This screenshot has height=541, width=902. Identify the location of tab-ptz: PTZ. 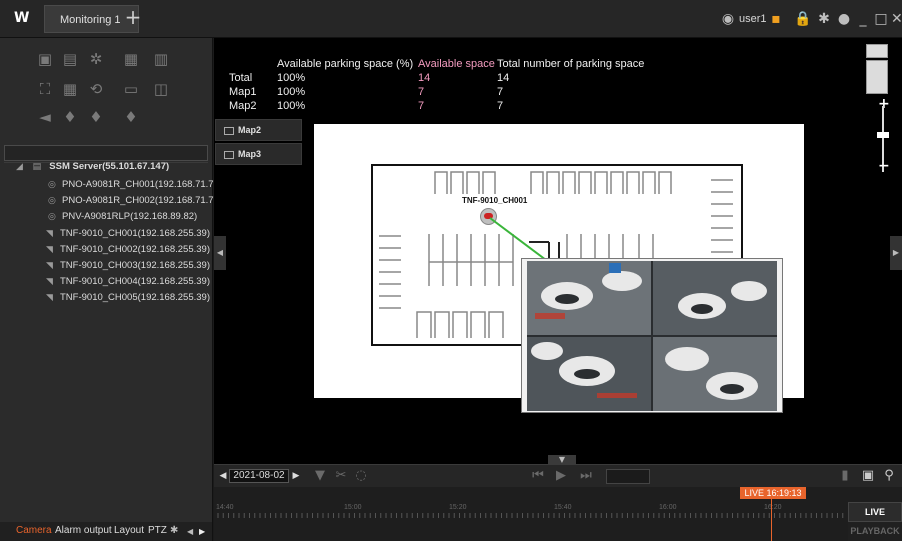
(157, 530).